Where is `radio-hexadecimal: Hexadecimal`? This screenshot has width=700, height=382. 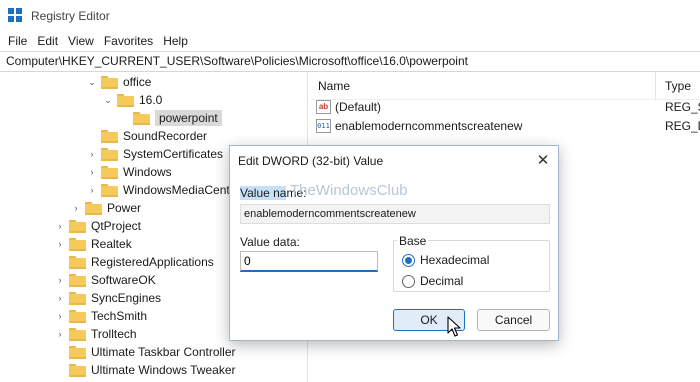 radio-hexadecimal: Hexadecimal is located at coordinates (445, 260).